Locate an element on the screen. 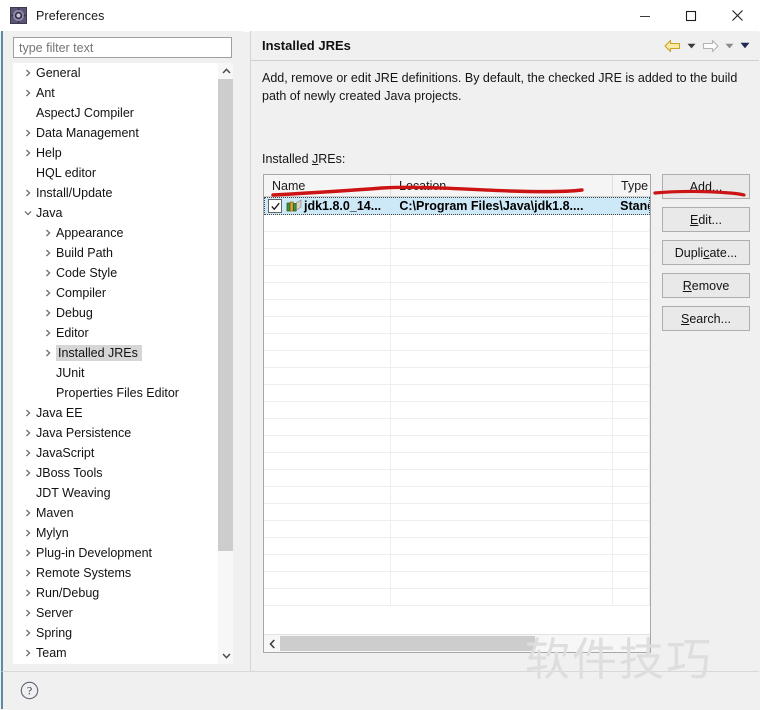  tree-item-maven: Maven is located at coordinates (115, 513).